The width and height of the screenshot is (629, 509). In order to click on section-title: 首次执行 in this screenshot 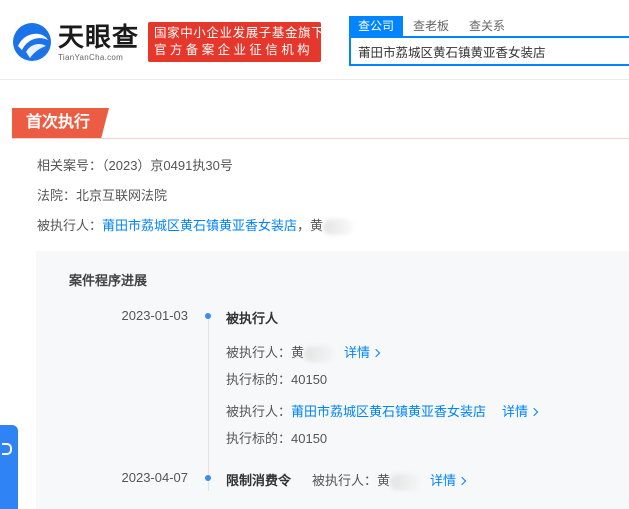, I will do `click(60, 123)`.